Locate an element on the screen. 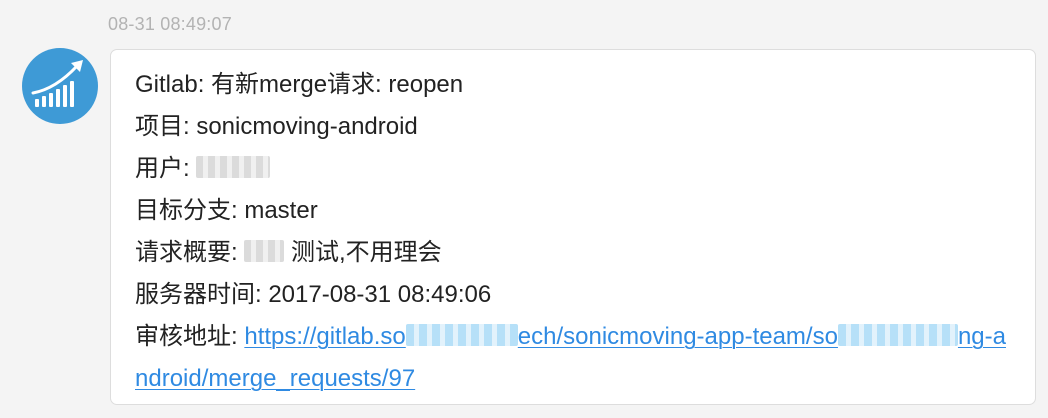  project-line: 项目: sonicmoving-android is located at coordinates (276, 126).